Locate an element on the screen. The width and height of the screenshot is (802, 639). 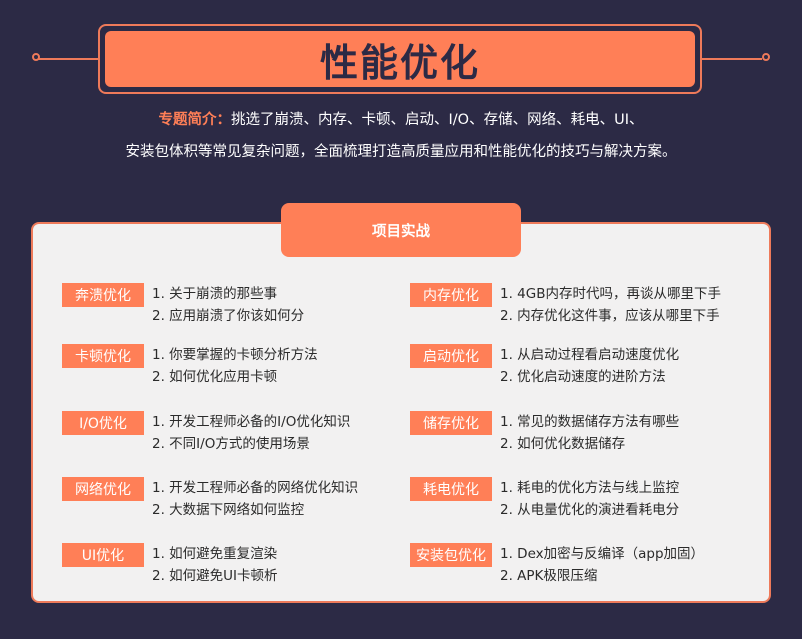
topic-badge: I/O优化 is located at coordinates (103, 423).